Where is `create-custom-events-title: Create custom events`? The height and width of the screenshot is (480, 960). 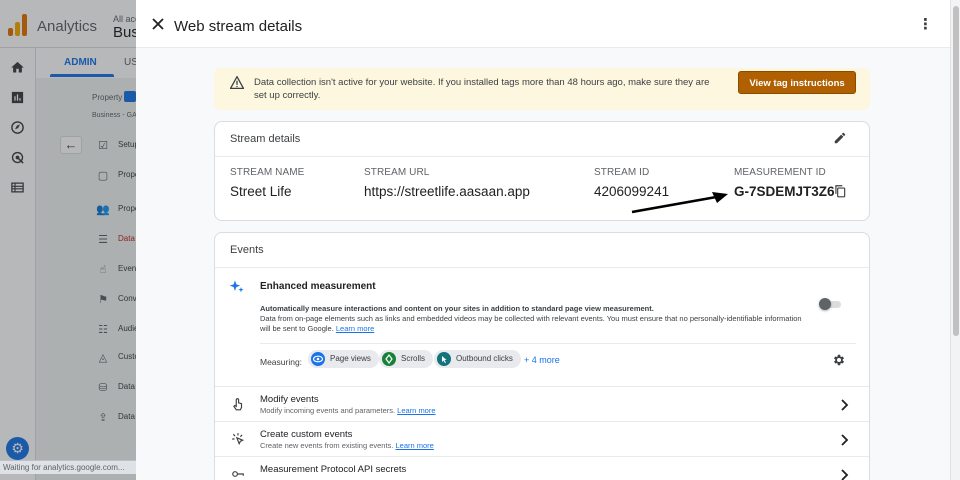
create-custom-events-title: Create custom events is located at coordinates (306, 434).